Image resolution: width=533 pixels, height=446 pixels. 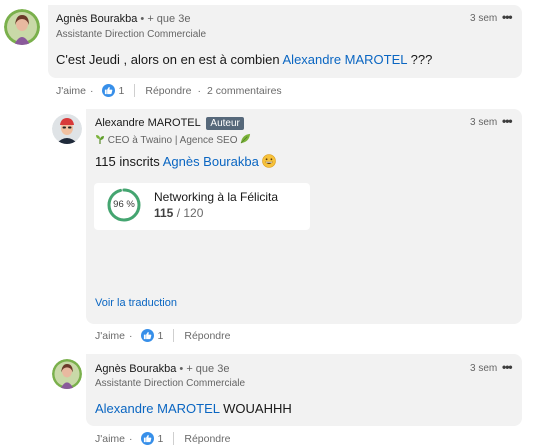 I want to click on poll-percent: 96 %, so click(x=124, y=204).